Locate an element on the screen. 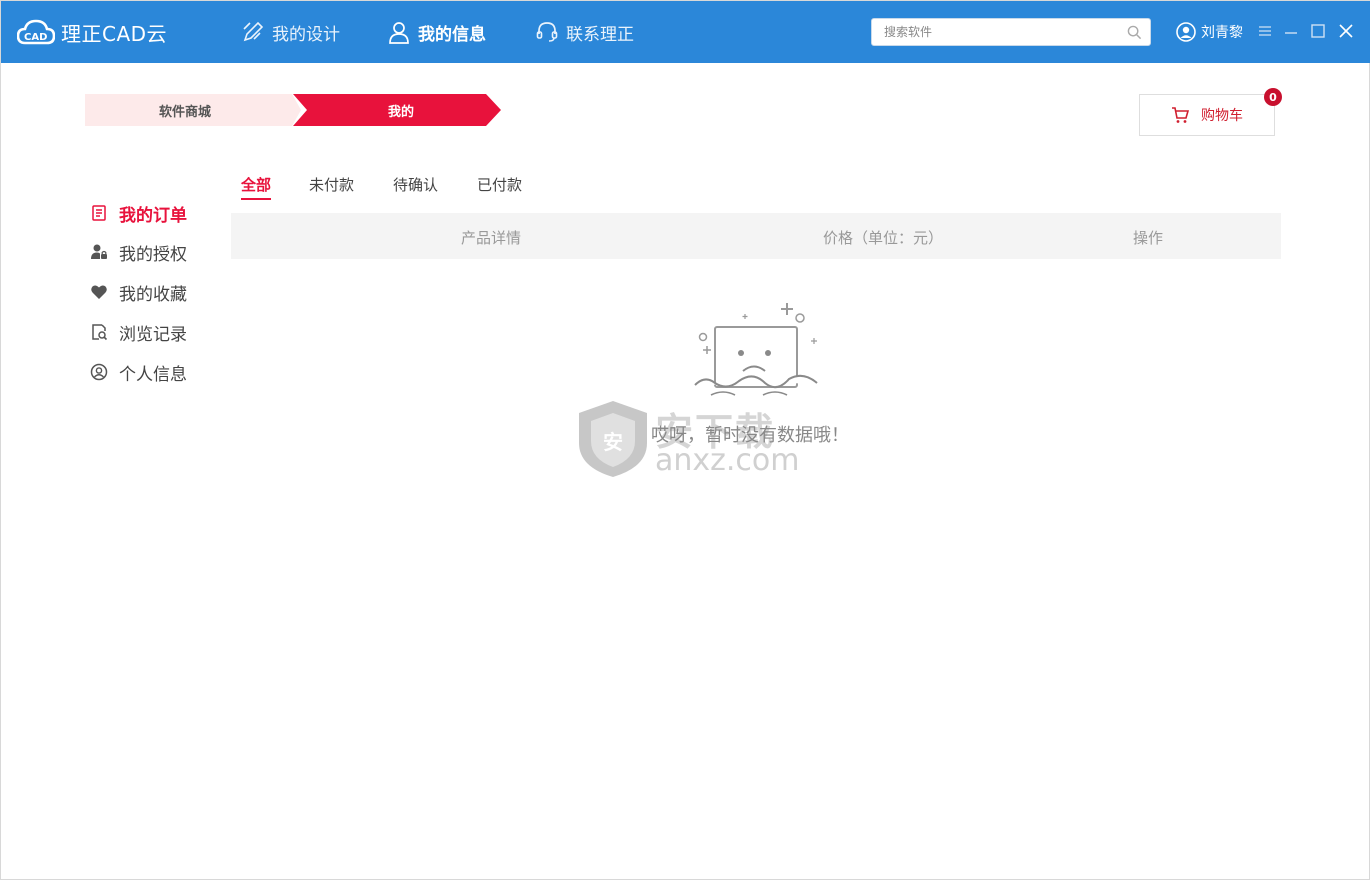  heart-icon is located at coordinates (99, 292).